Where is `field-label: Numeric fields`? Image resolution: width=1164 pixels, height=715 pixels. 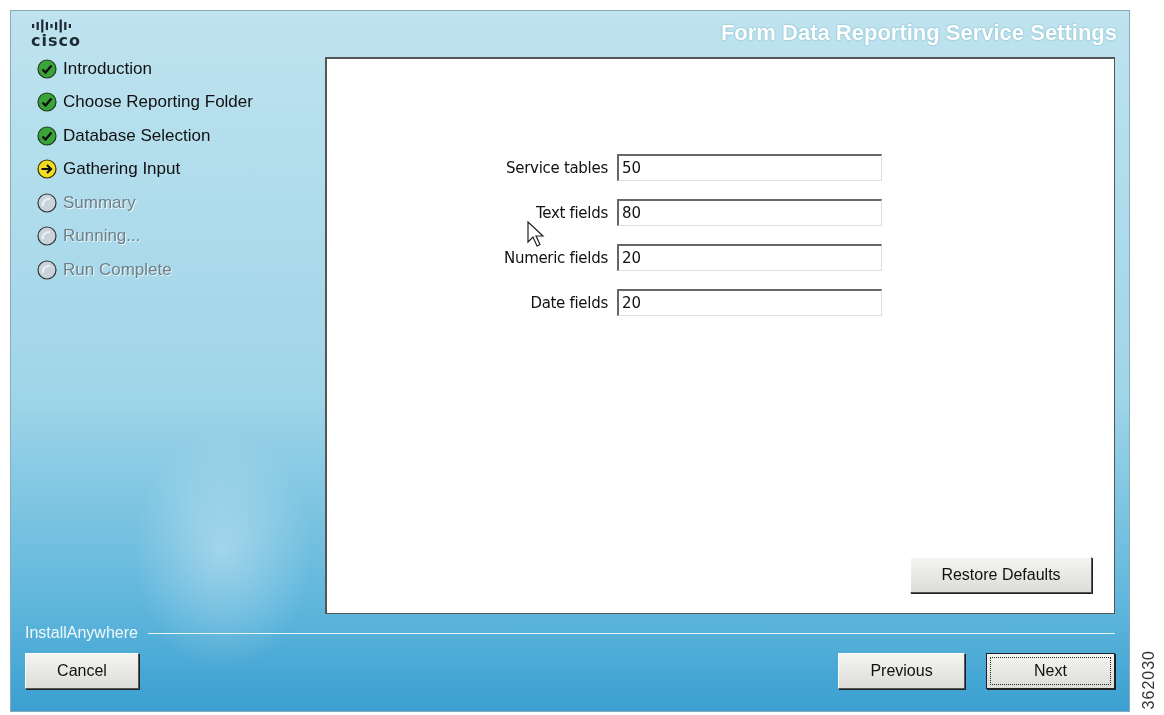 field-label: Numeric fields is located at coordinates (556, 257).